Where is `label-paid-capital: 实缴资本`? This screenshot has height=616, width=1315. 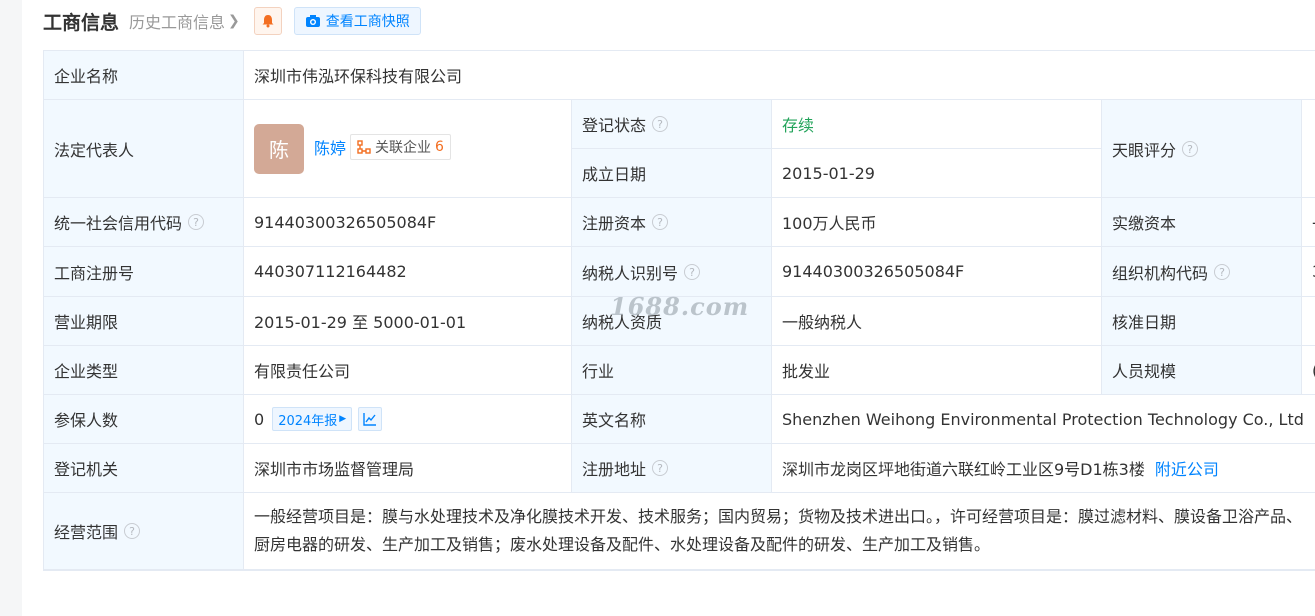
label-paid-capital: 实缴资本 is located at coordinates (1201, 222).